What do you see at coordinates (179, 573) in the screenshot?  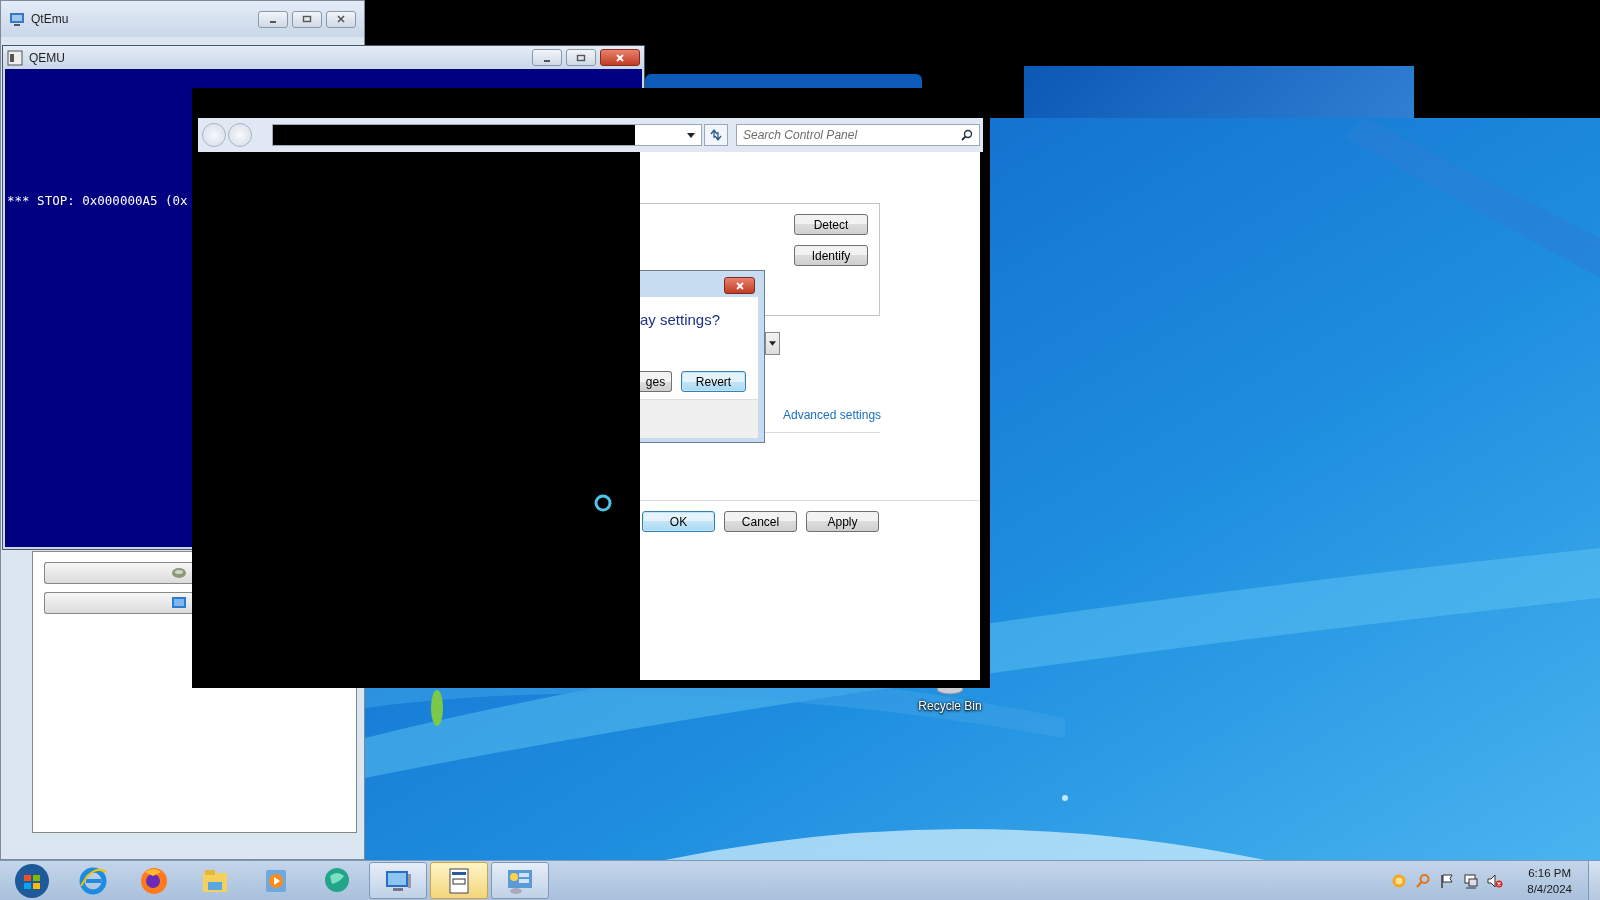 I see `disk-icon` at bounding box center [179, 573].